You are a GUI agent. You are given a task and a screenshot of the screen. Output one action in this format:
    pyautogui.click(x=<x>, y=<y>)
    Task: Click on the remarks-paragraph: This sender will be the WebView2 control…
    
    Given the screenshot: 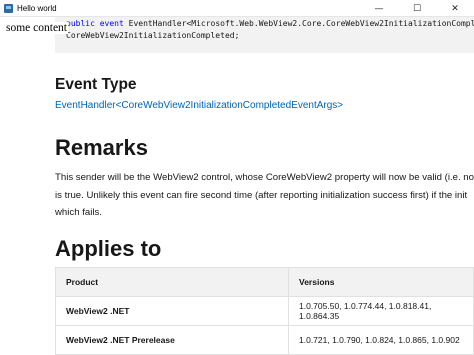 What is the action you would take?
    pyautogui.click(x=264, y=195)
    